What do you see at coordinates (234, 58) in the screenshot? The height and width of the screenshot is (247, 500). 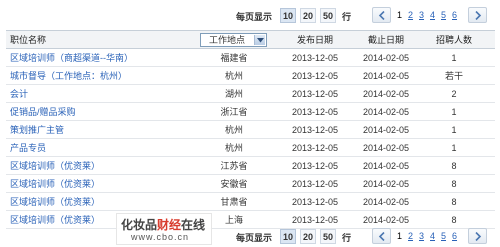 I see `work-location: 福建省` at bounding box center [234, 58].